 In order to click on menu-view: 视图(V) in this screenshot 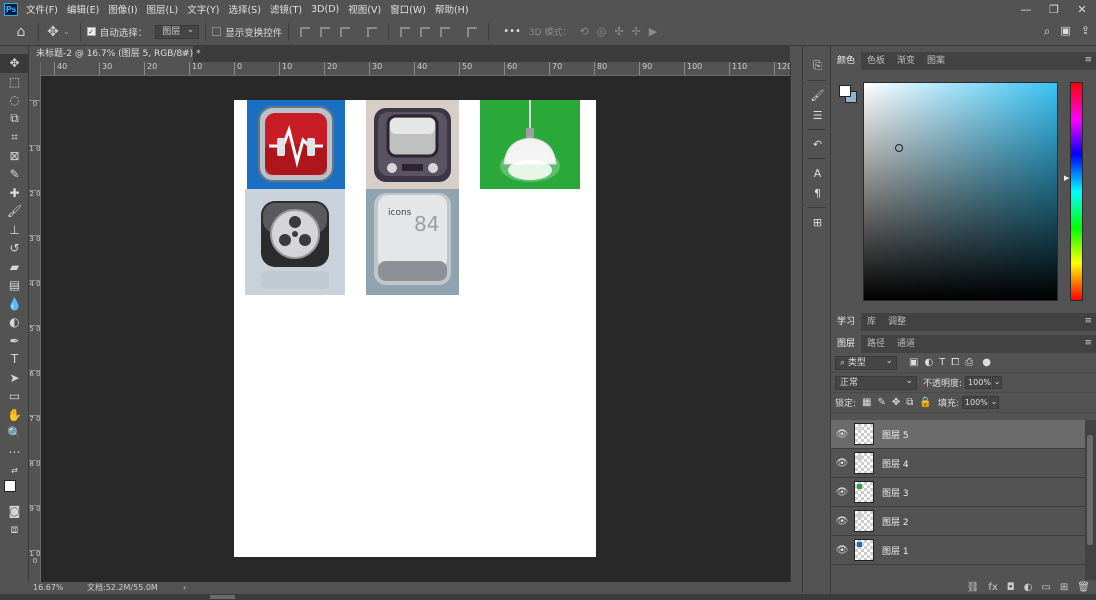, I will do `click(364, 9)`.